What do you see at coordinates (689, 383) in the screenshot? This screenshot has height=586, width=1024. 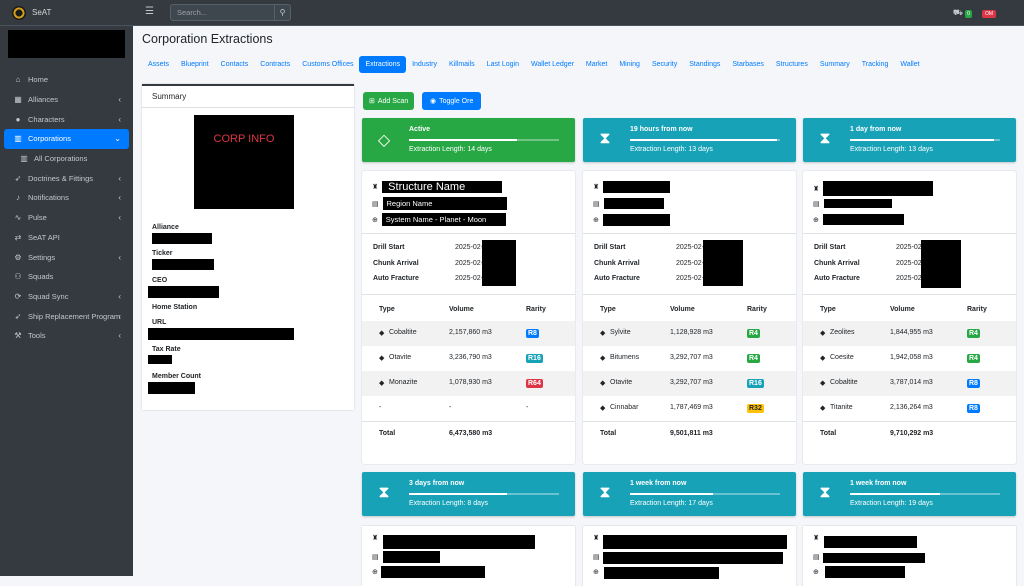 I see `ore-row: ◆ Otavite 3,292,707 m3 R16` at bounding box center [689, 383].